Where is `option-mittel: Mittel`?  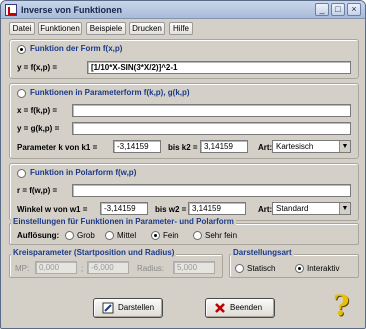
option-mittel: Mittel is located at coordinates (127, 235).